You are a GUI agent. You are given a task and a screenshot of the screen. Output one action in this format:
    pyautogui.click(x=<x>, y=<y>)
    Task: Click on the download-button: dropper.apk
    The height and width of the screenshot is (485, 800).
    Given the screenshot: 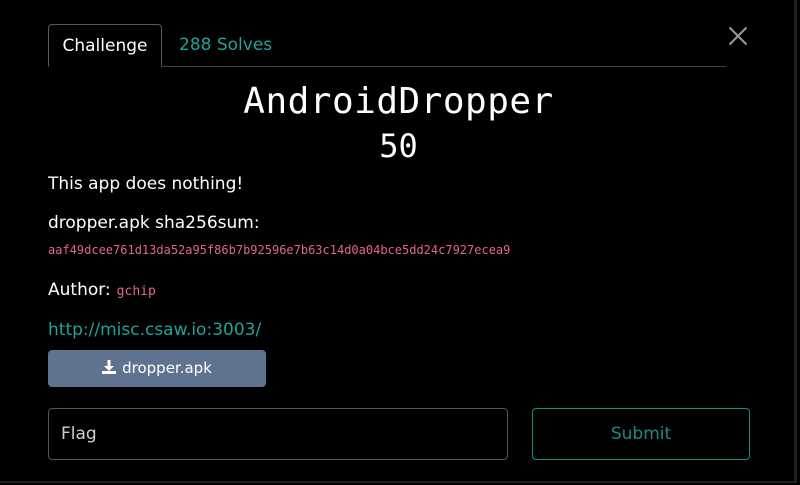 What is the action you would take?
    pyautogui.click(x=157, y=368)
    